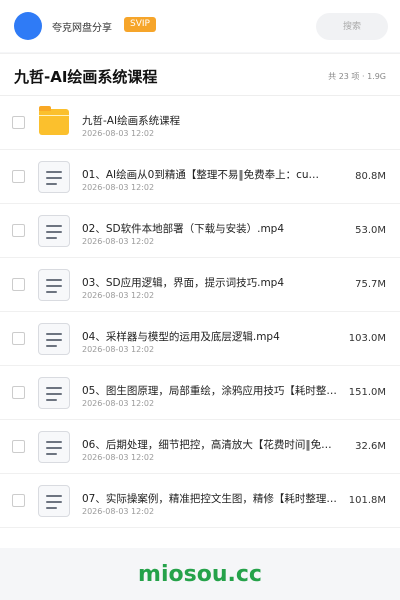  What do you see at coordinates (28, 26) in the screenshot?
I see `avatar` at bounding box center [28, 26].